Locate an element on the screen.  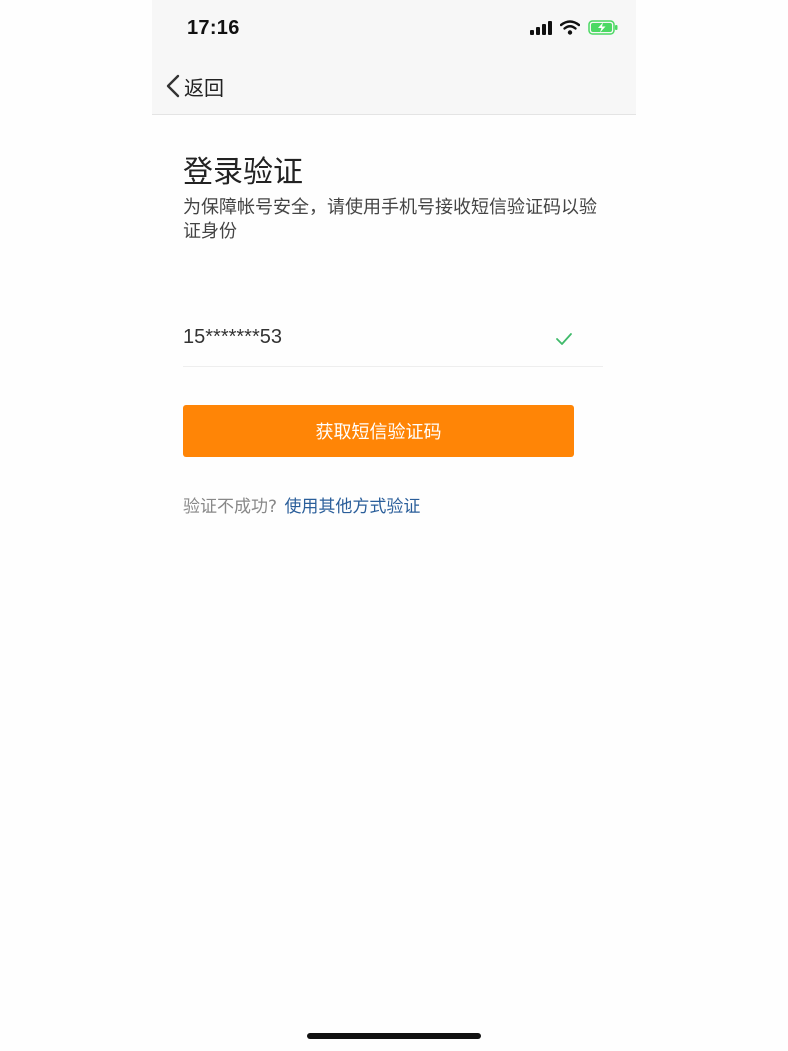
alternative-verification-row: 验证不成功? 使用其他方式验证 is located at coordinates (301, 504).